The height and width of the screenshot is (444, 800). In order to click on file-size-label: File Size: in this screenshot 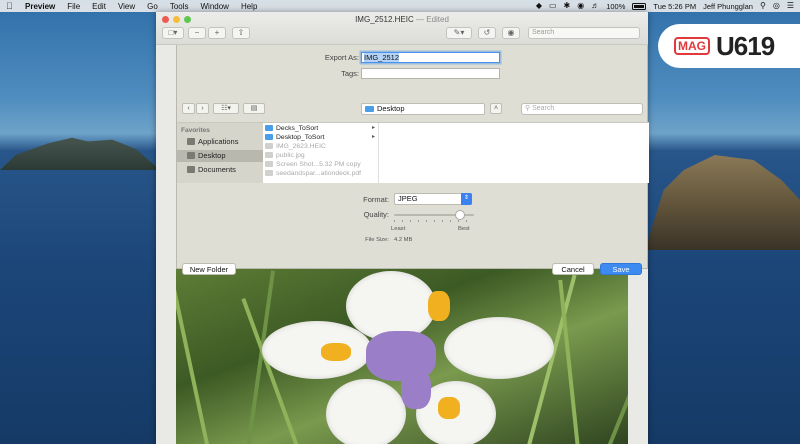, I will do `click(377, 240)`.